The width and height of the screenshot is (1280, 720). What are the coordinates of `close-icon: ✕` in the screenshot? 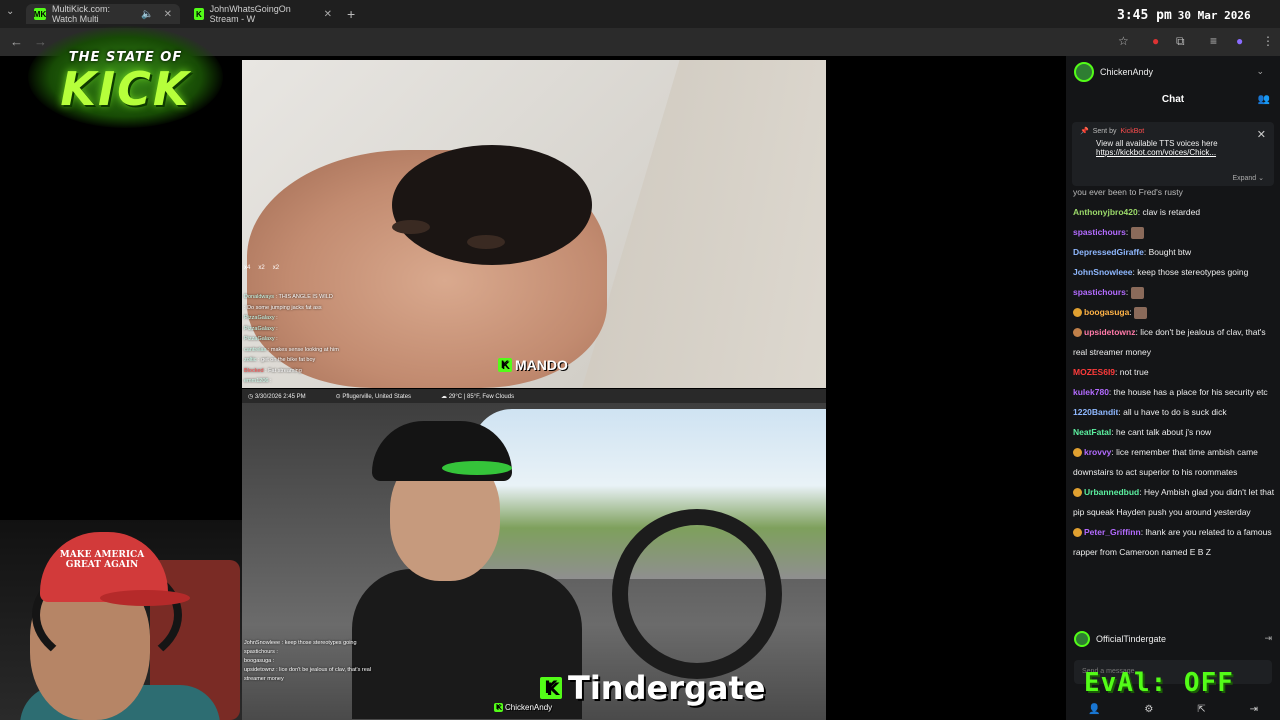 It's located at (1261, 134).